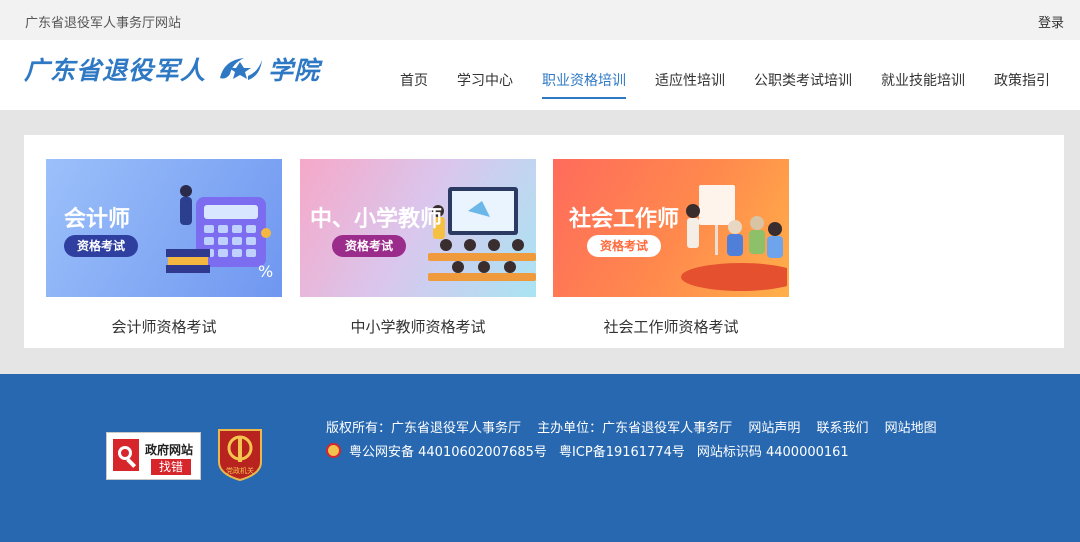 Image resolution: width=1080 pixels, height=542 pixels. I want to click on copyright-text: 版权所有：广东省退役军人事务厅, so click(424, 428).